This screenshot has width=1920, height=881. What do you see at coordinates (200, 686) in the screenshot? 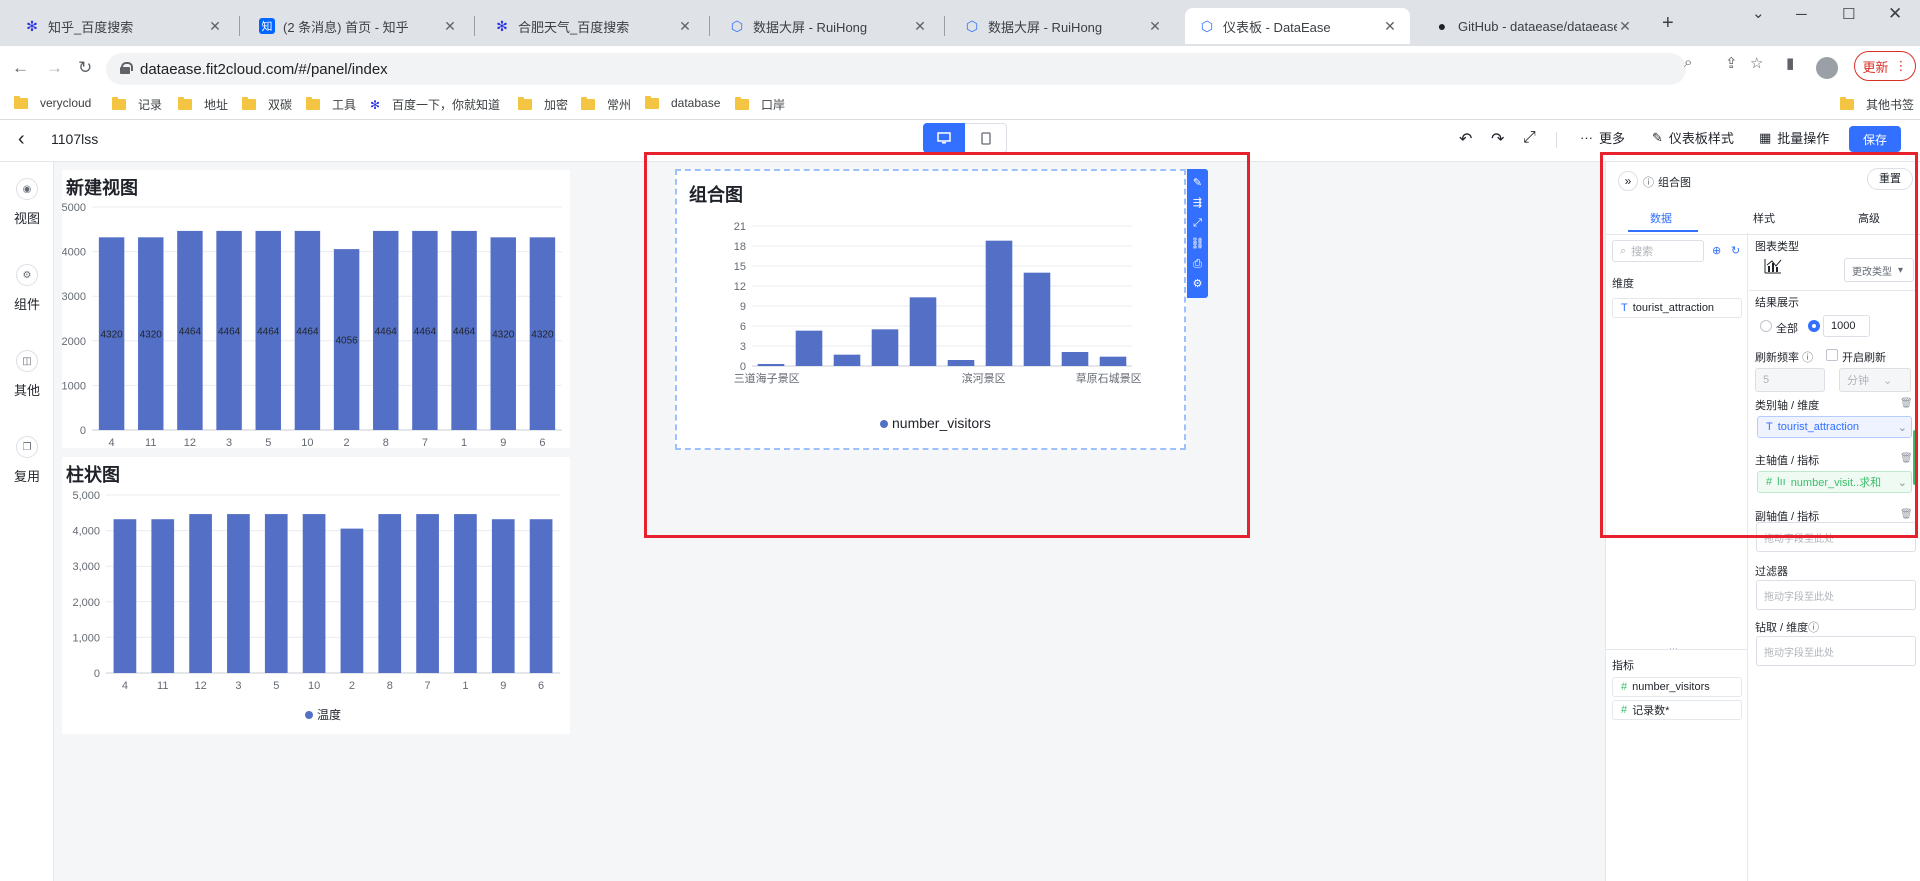
I see `x-tick-label: 12` at bounding box center [200, 686].